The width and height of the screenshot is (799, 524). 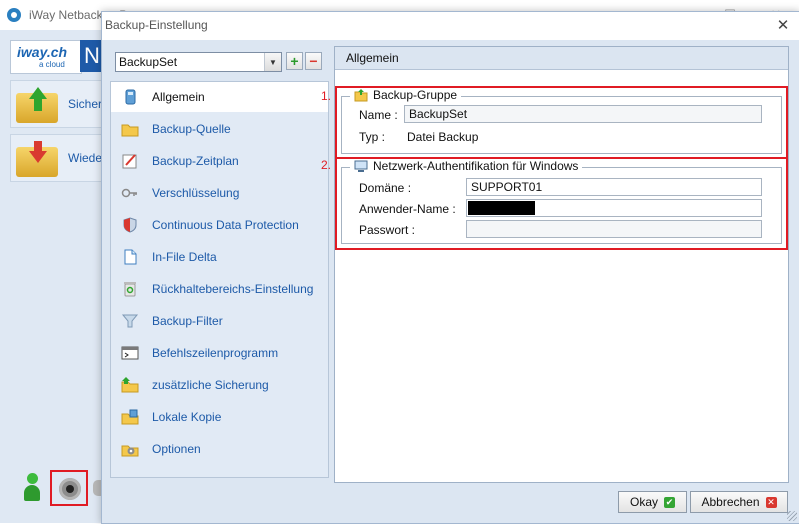 I want to click on backup-group-legend: Backup-Gruppe, so click(x=406, y=95).